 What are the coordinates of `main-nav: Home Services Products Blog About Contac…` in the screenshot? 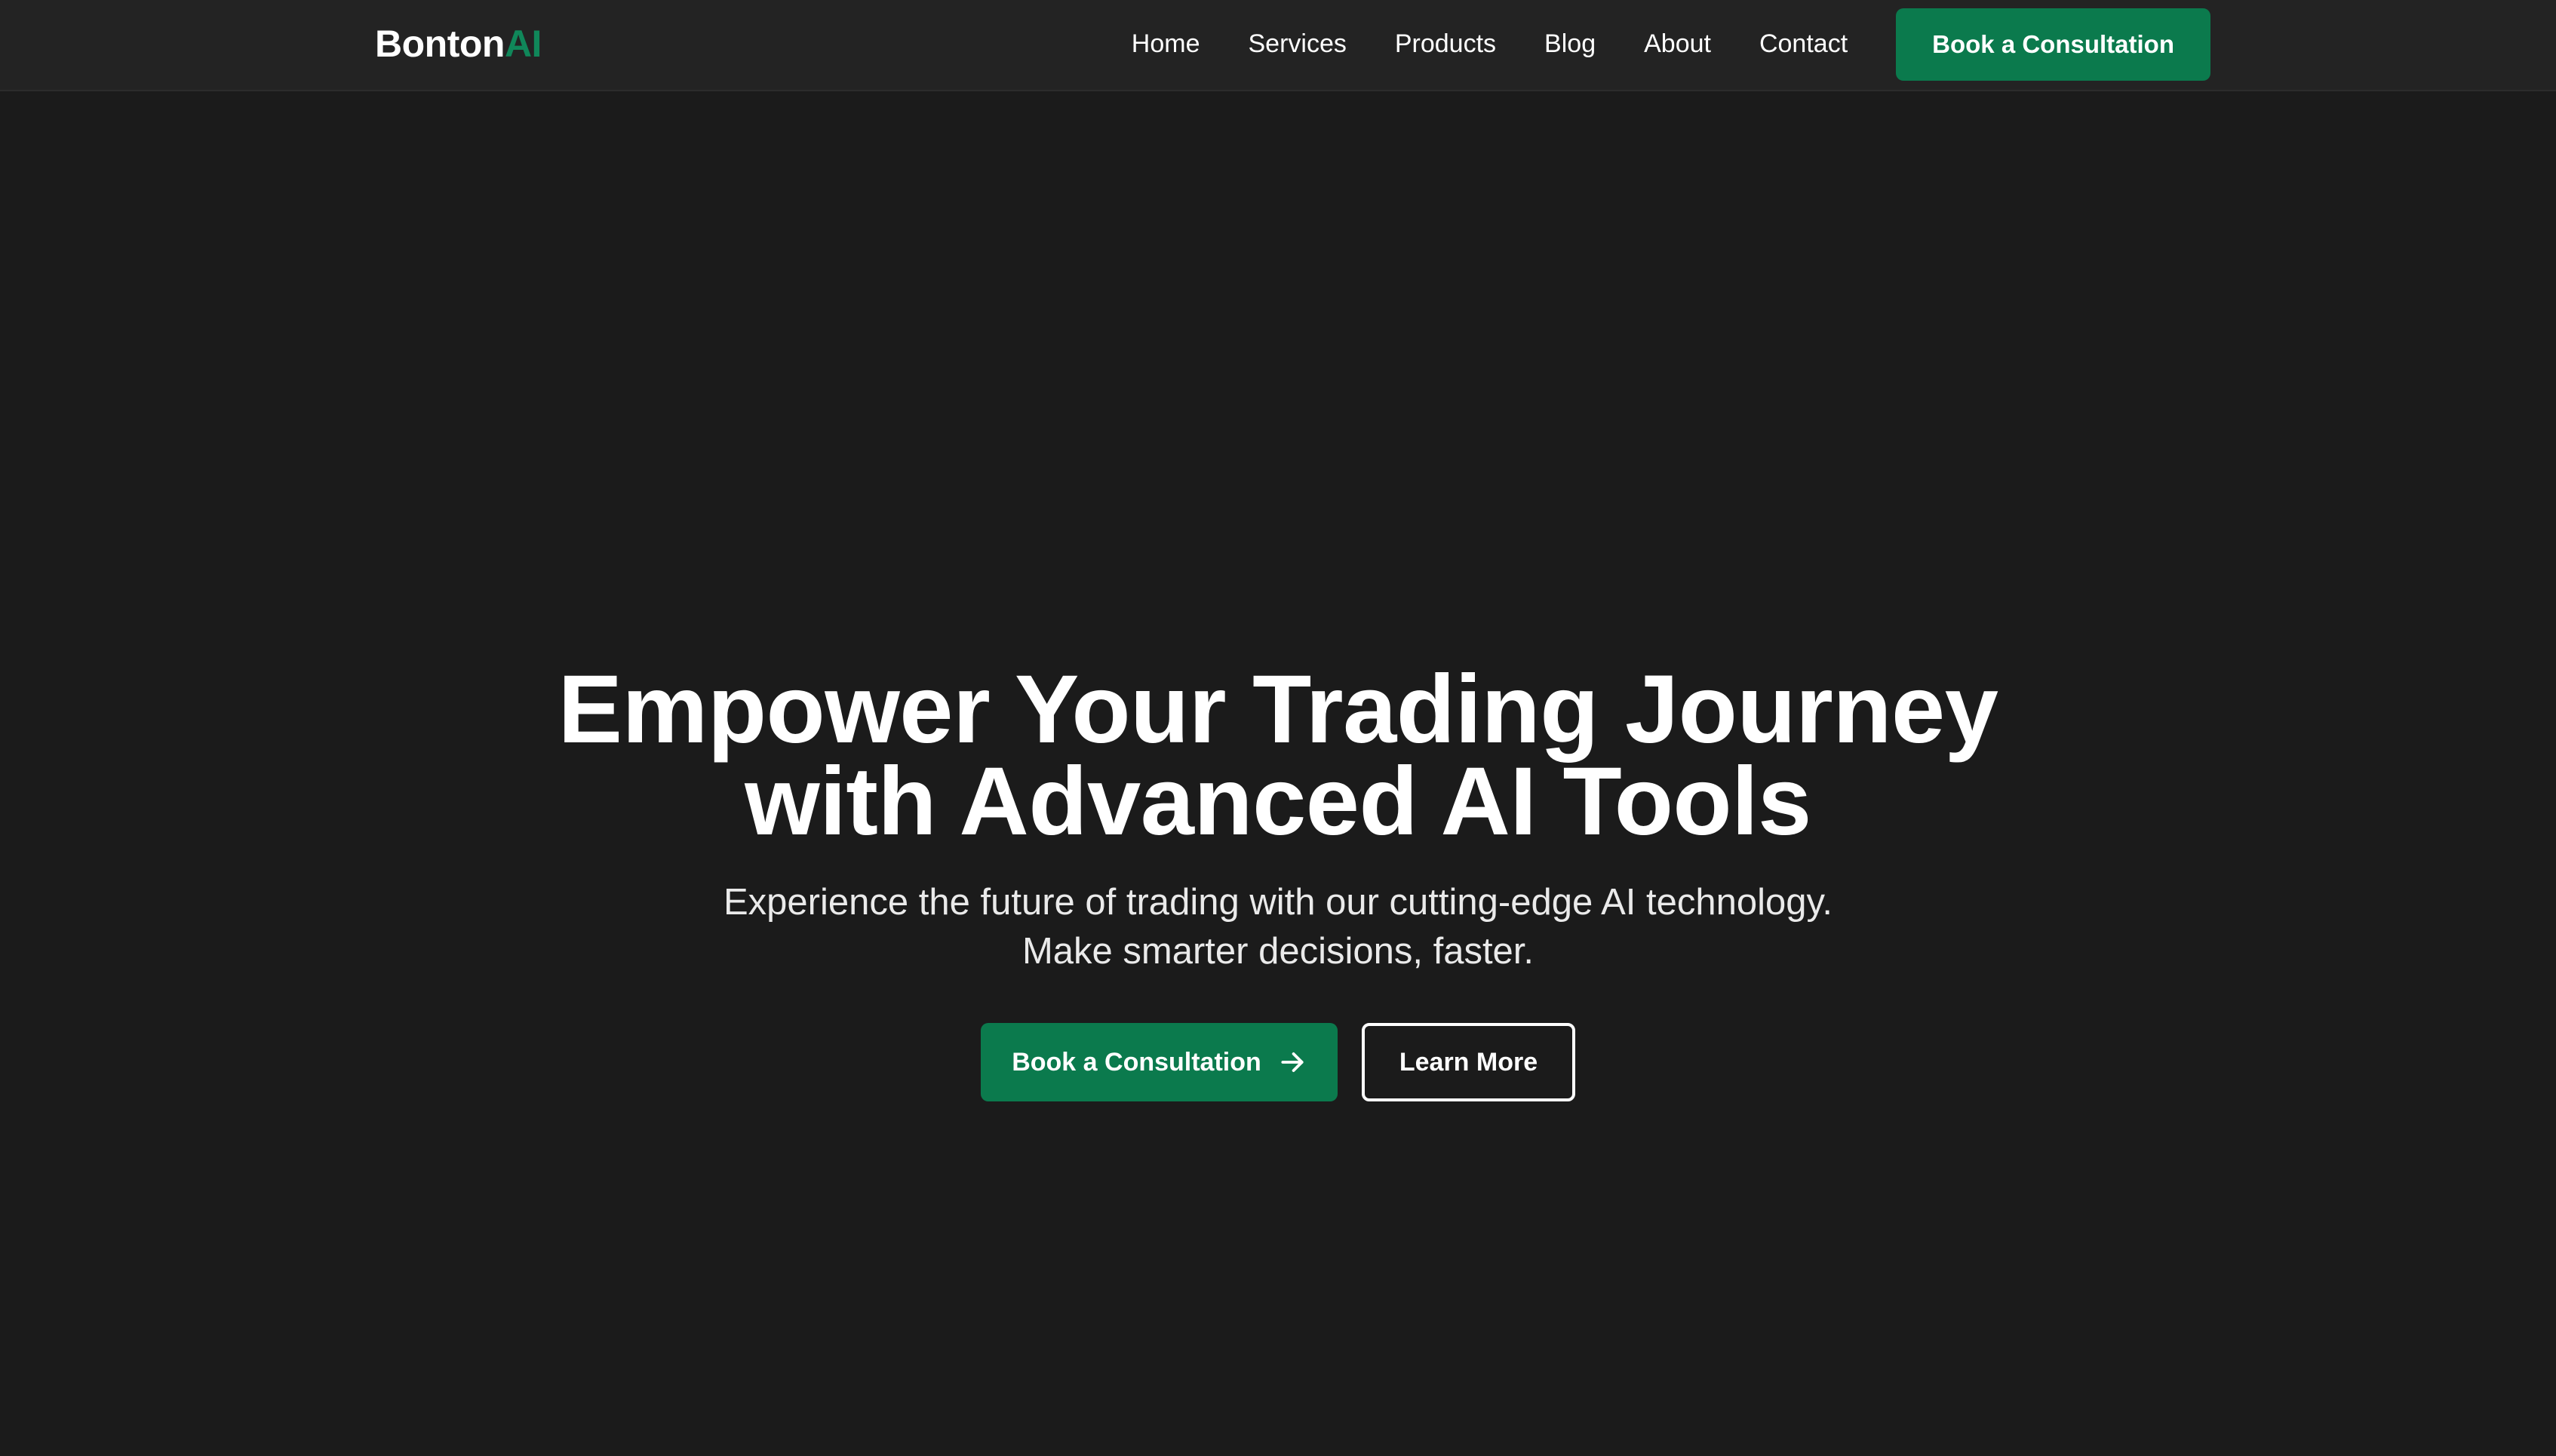 It's located at (1671, 44).